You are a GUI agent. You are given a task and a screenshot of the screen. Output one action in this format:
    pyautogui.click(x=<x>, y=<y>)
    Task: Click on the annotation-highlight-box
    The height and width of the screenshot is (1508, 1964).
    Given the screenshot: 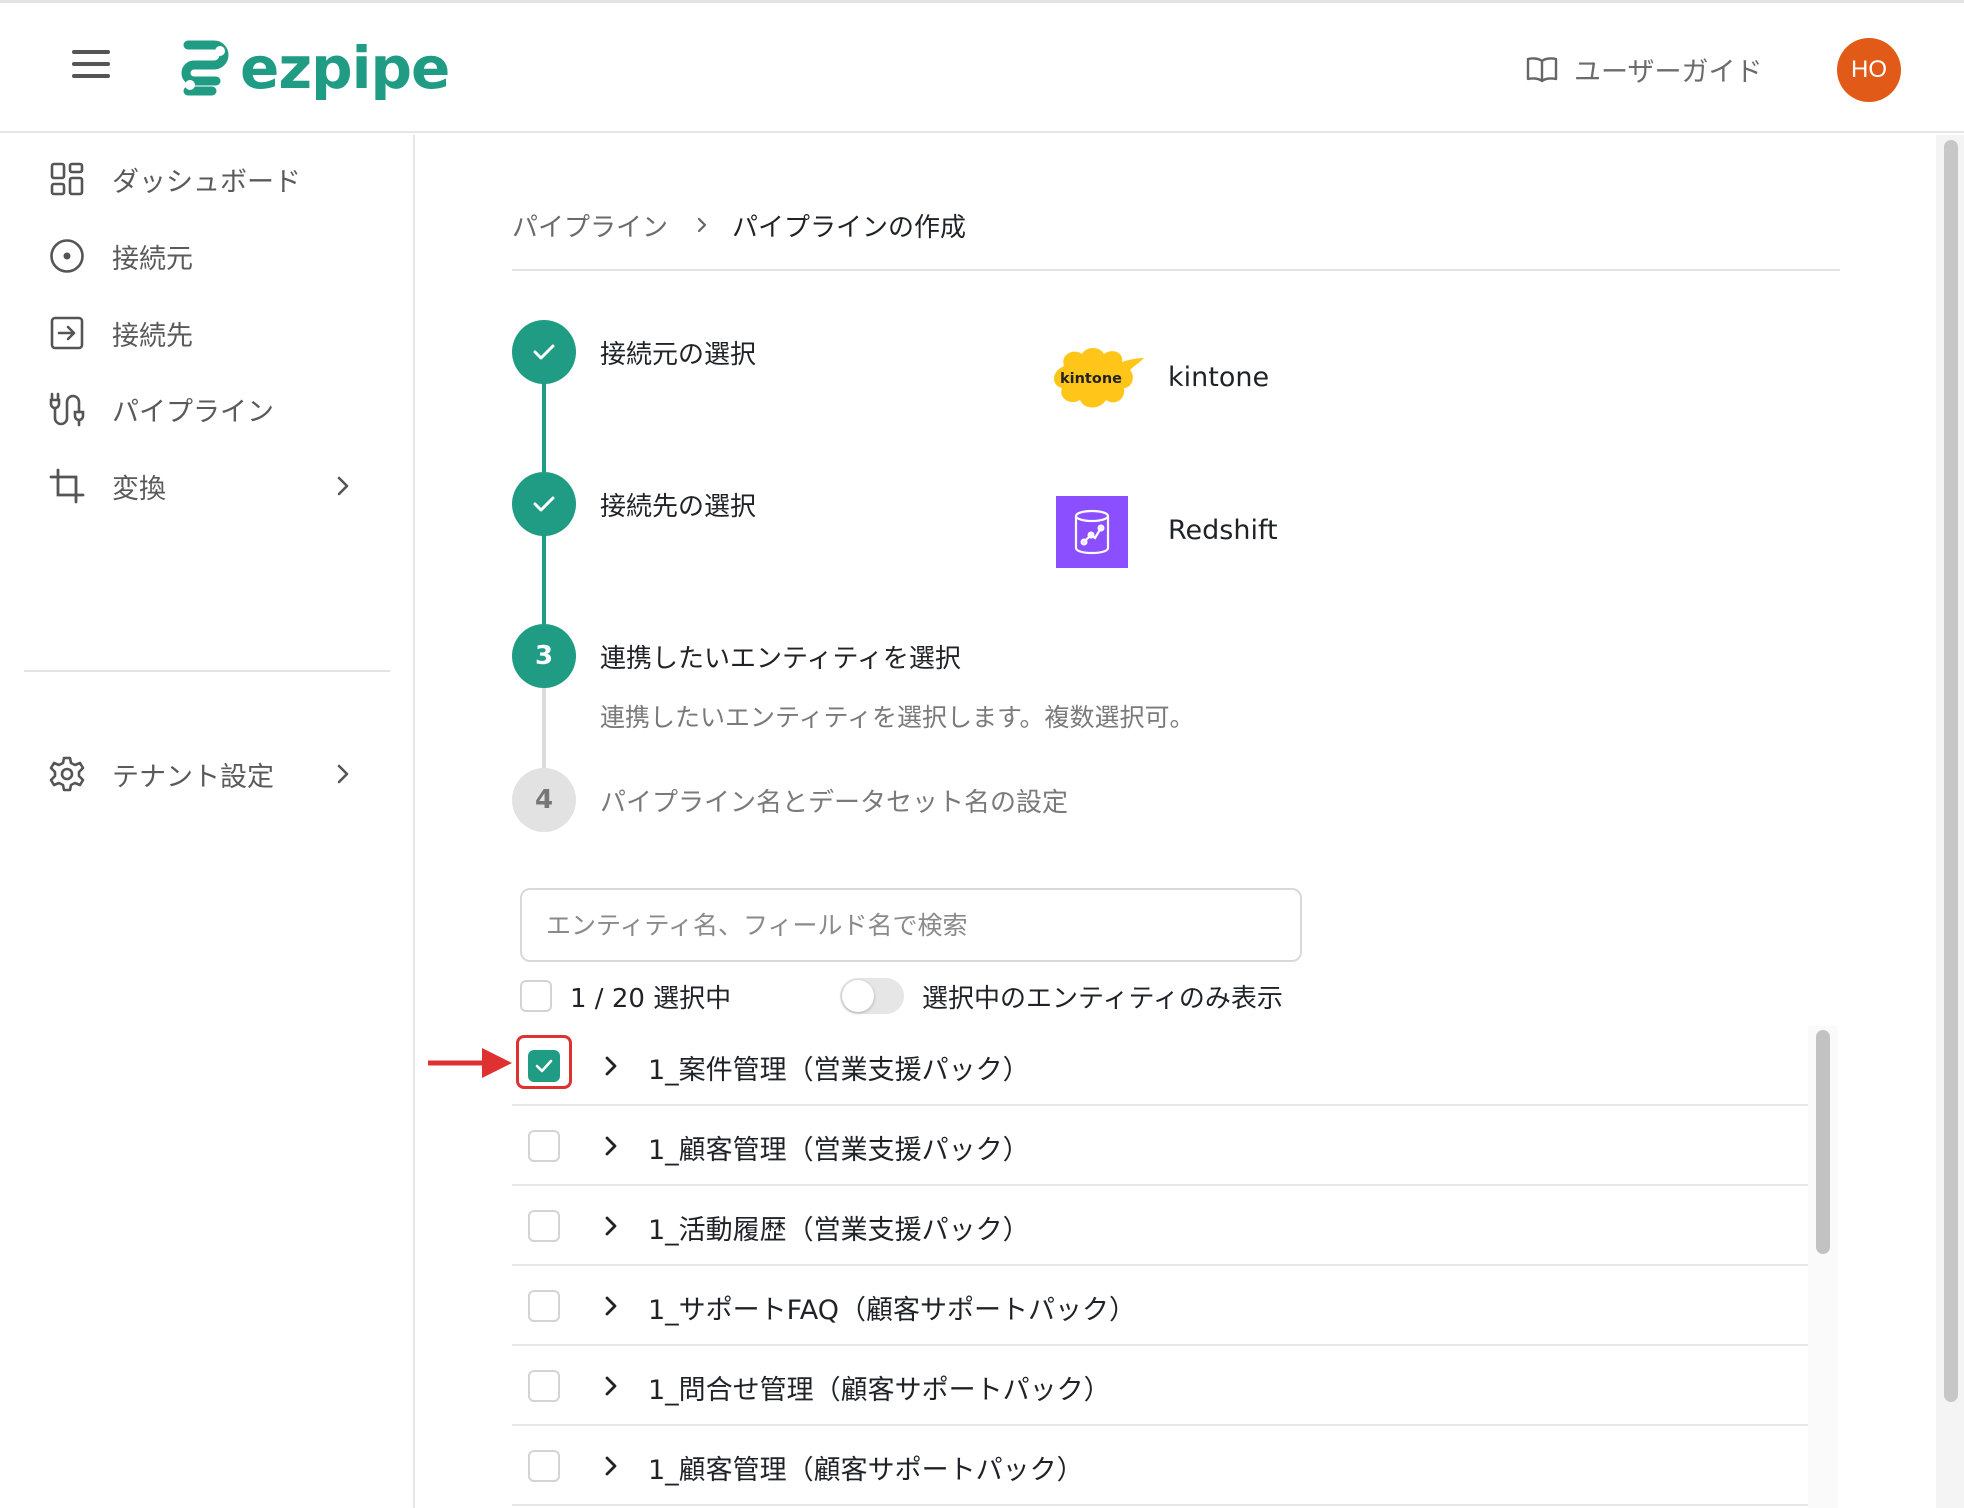 What is the action you would take?
    pyautogui.click(x=544, y=1062)
    